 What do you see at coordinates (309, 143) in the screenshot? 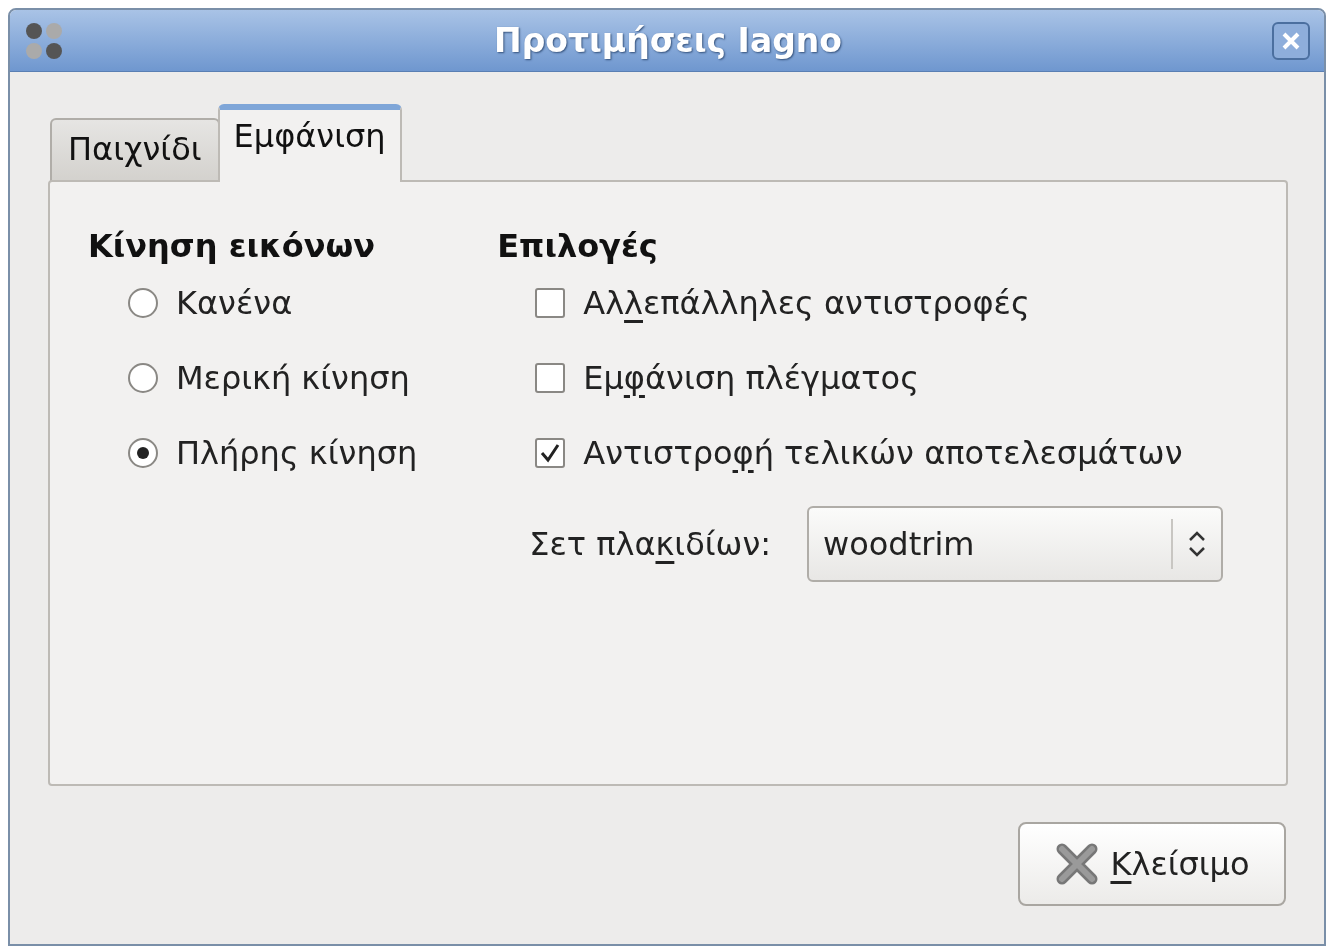
I see `tab: Εμφάνιση` at bounding box center [309, 143].